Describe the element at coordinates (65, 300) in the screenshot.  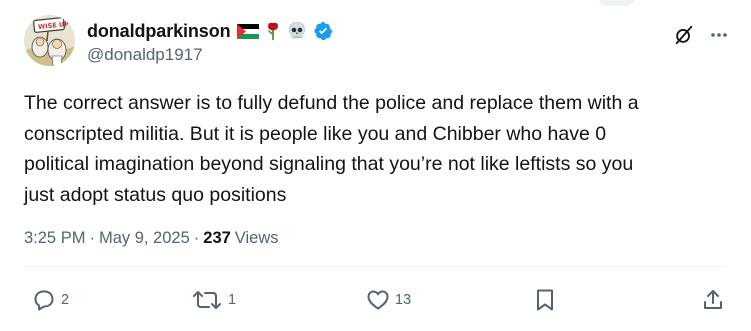
I see `reply-count: 2` at that location.